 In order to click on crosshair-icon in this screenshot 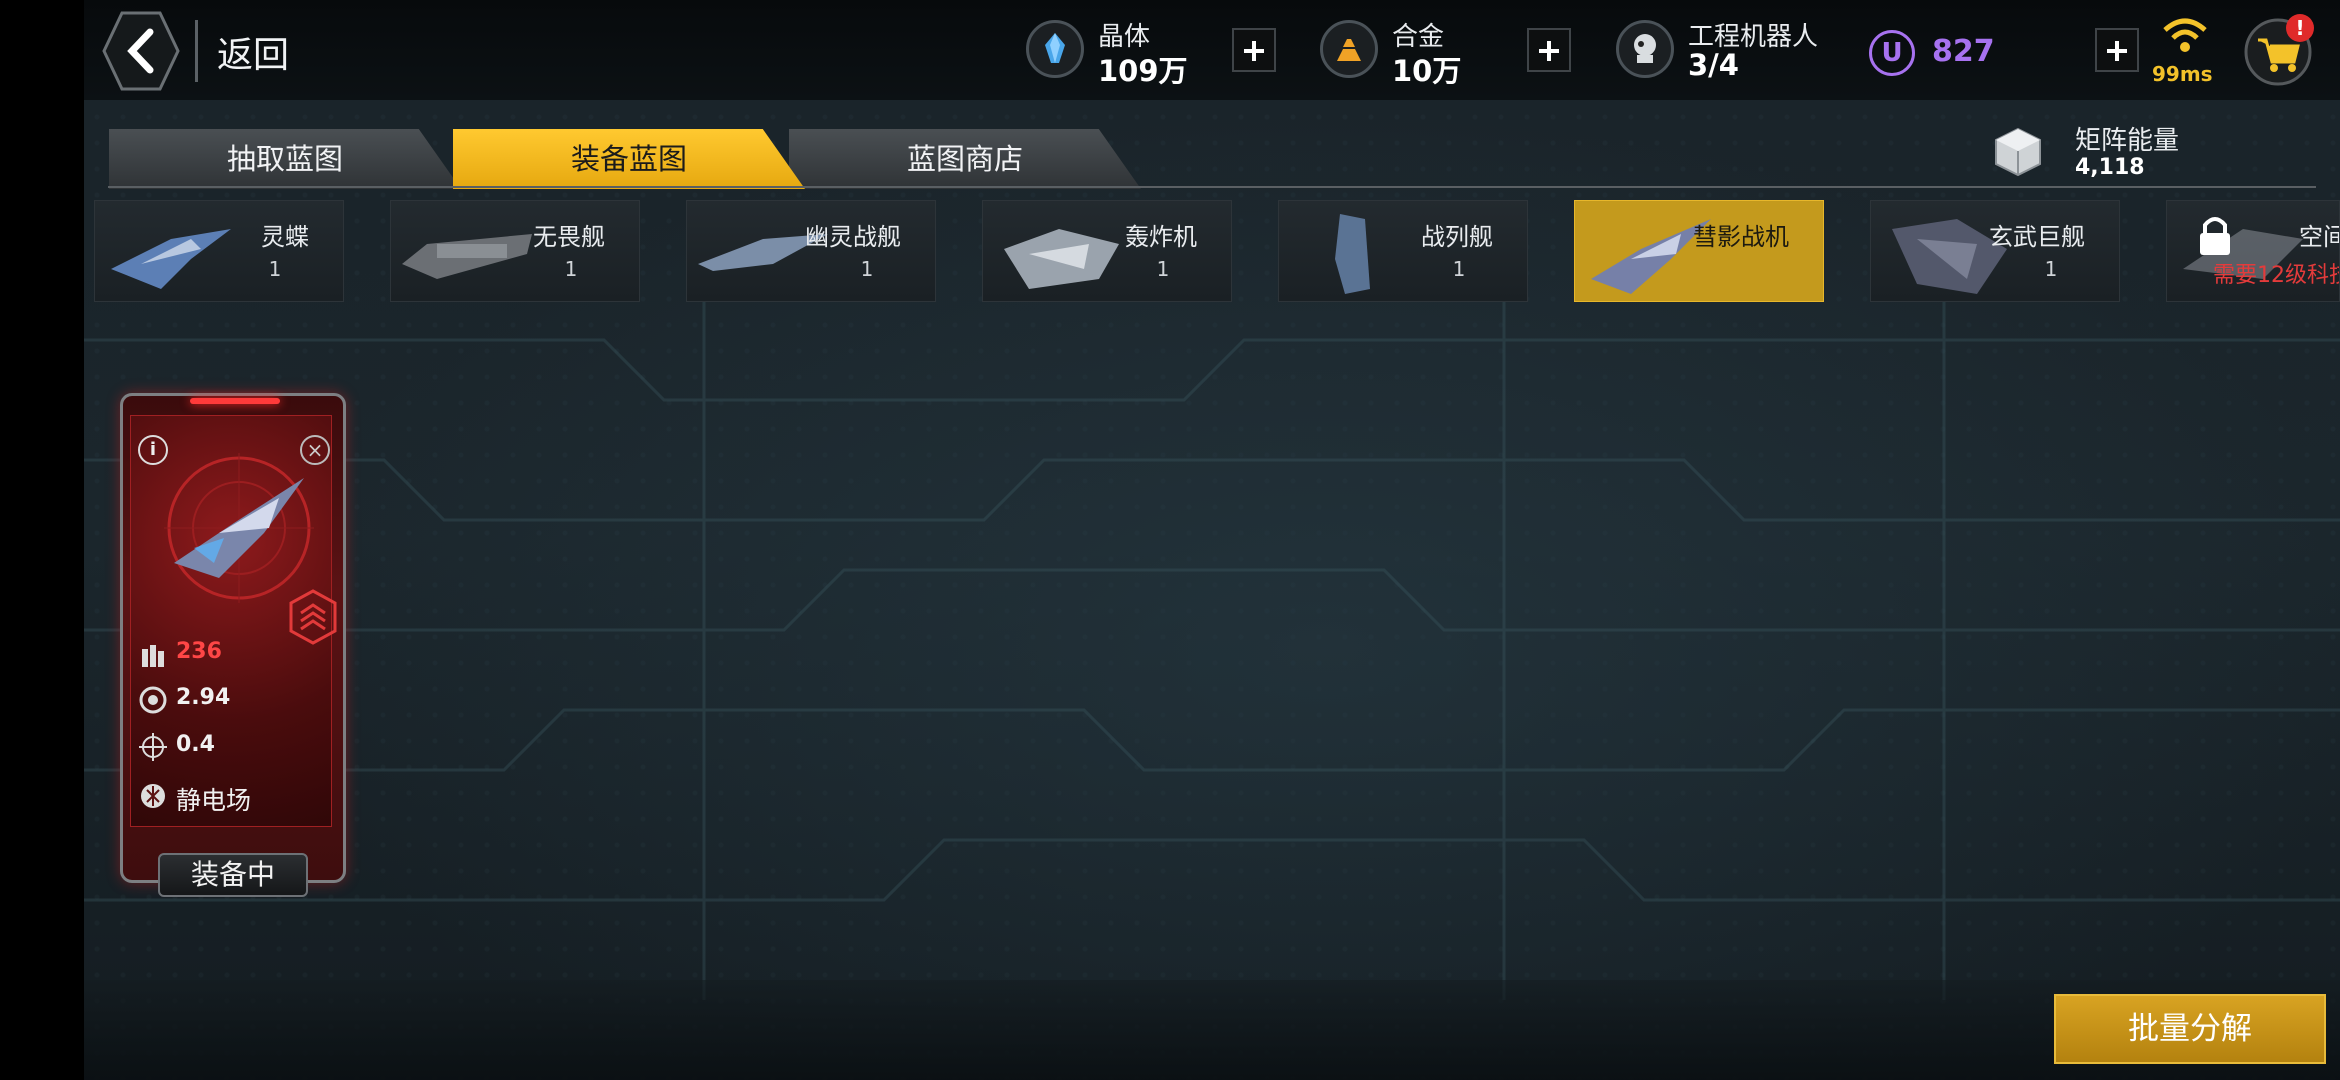, I will do `click(153, 747)`.